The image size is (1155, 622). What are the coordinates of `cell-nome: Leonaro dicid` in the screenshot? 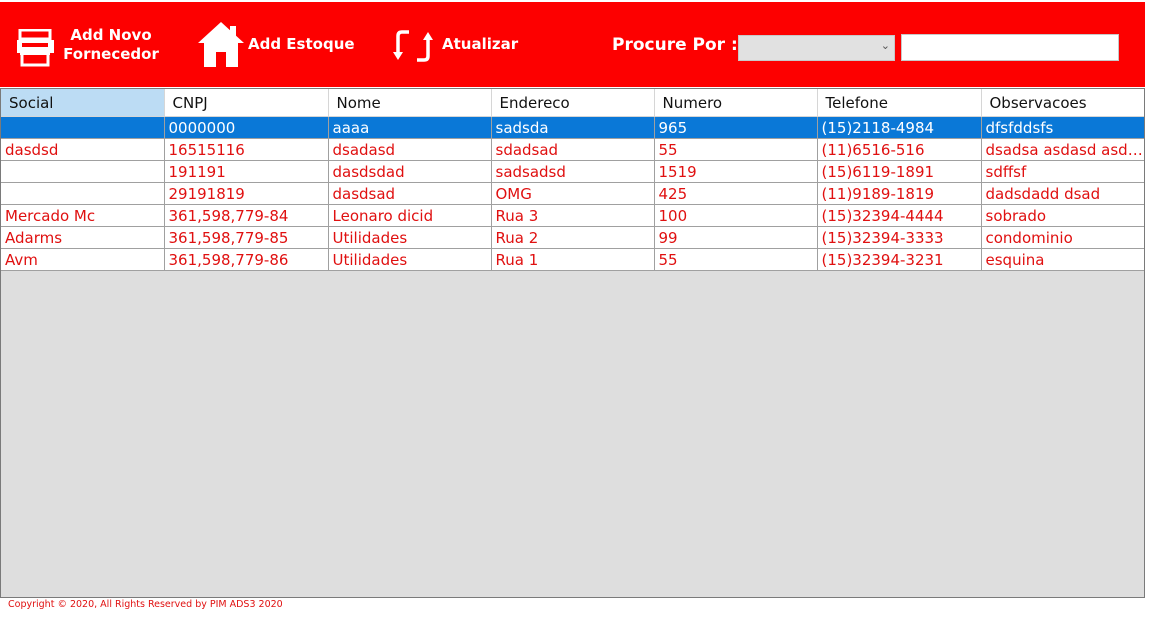 It's located at (410, 215).